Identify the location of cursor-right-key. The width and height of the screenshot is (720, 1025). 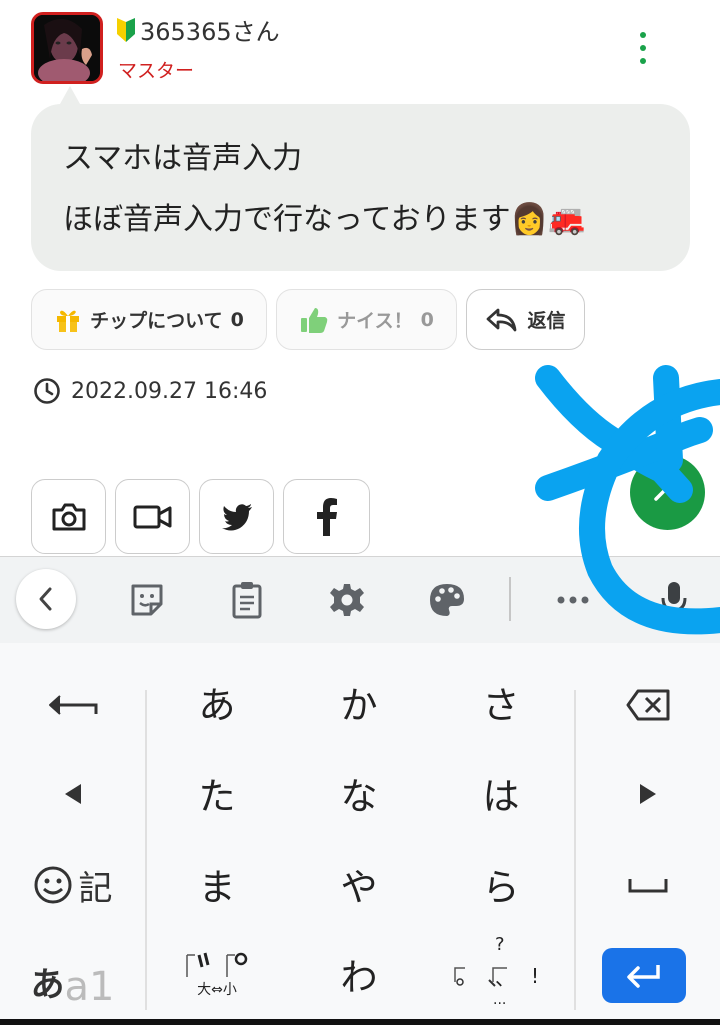
(647, 794).